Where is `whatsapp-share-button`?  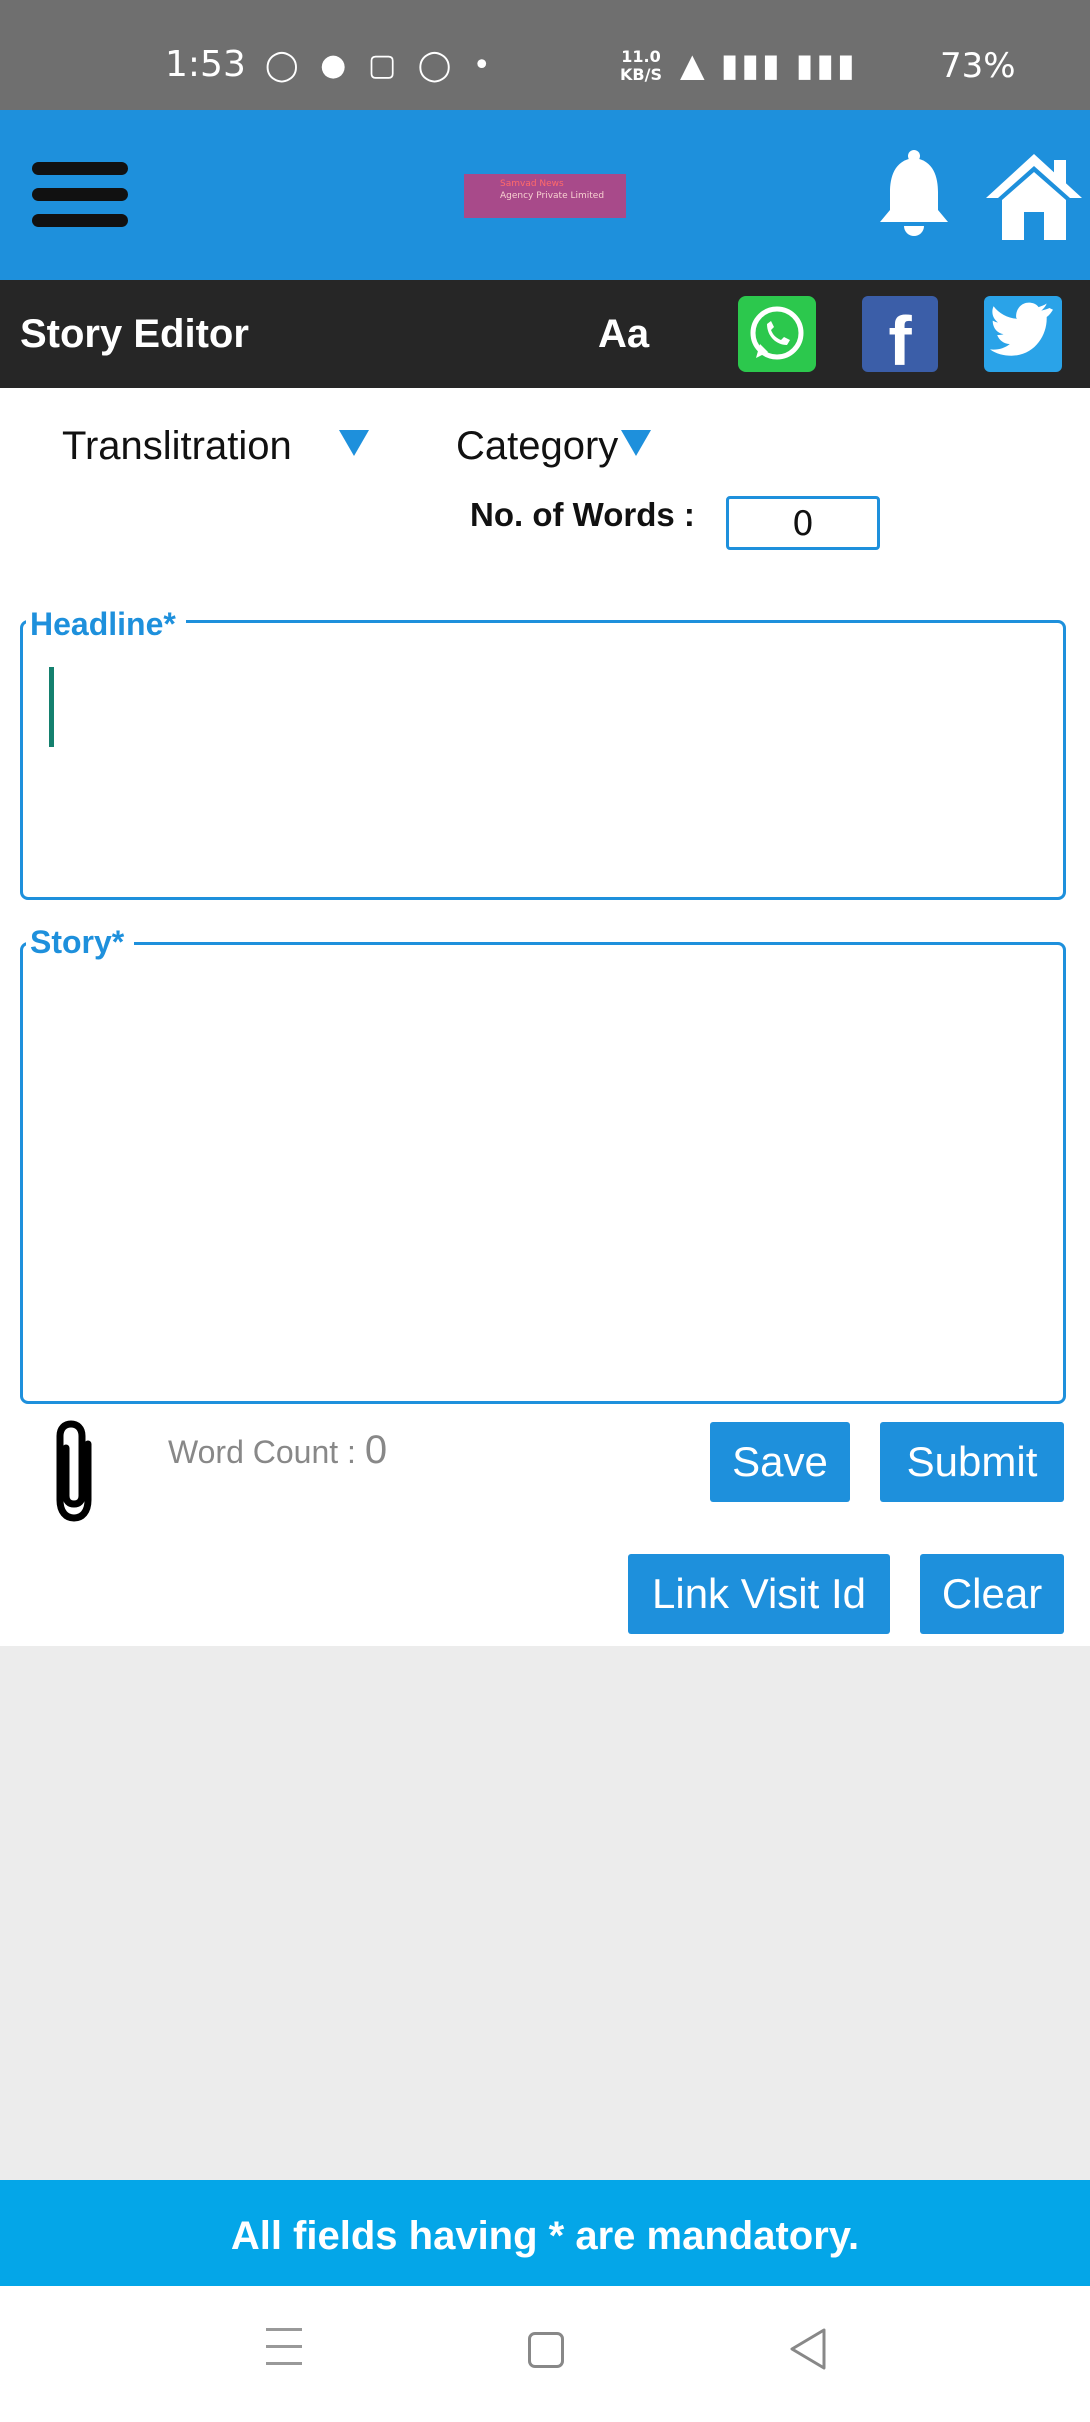
whatsapp-share-button is located at coordinates (777, 334).